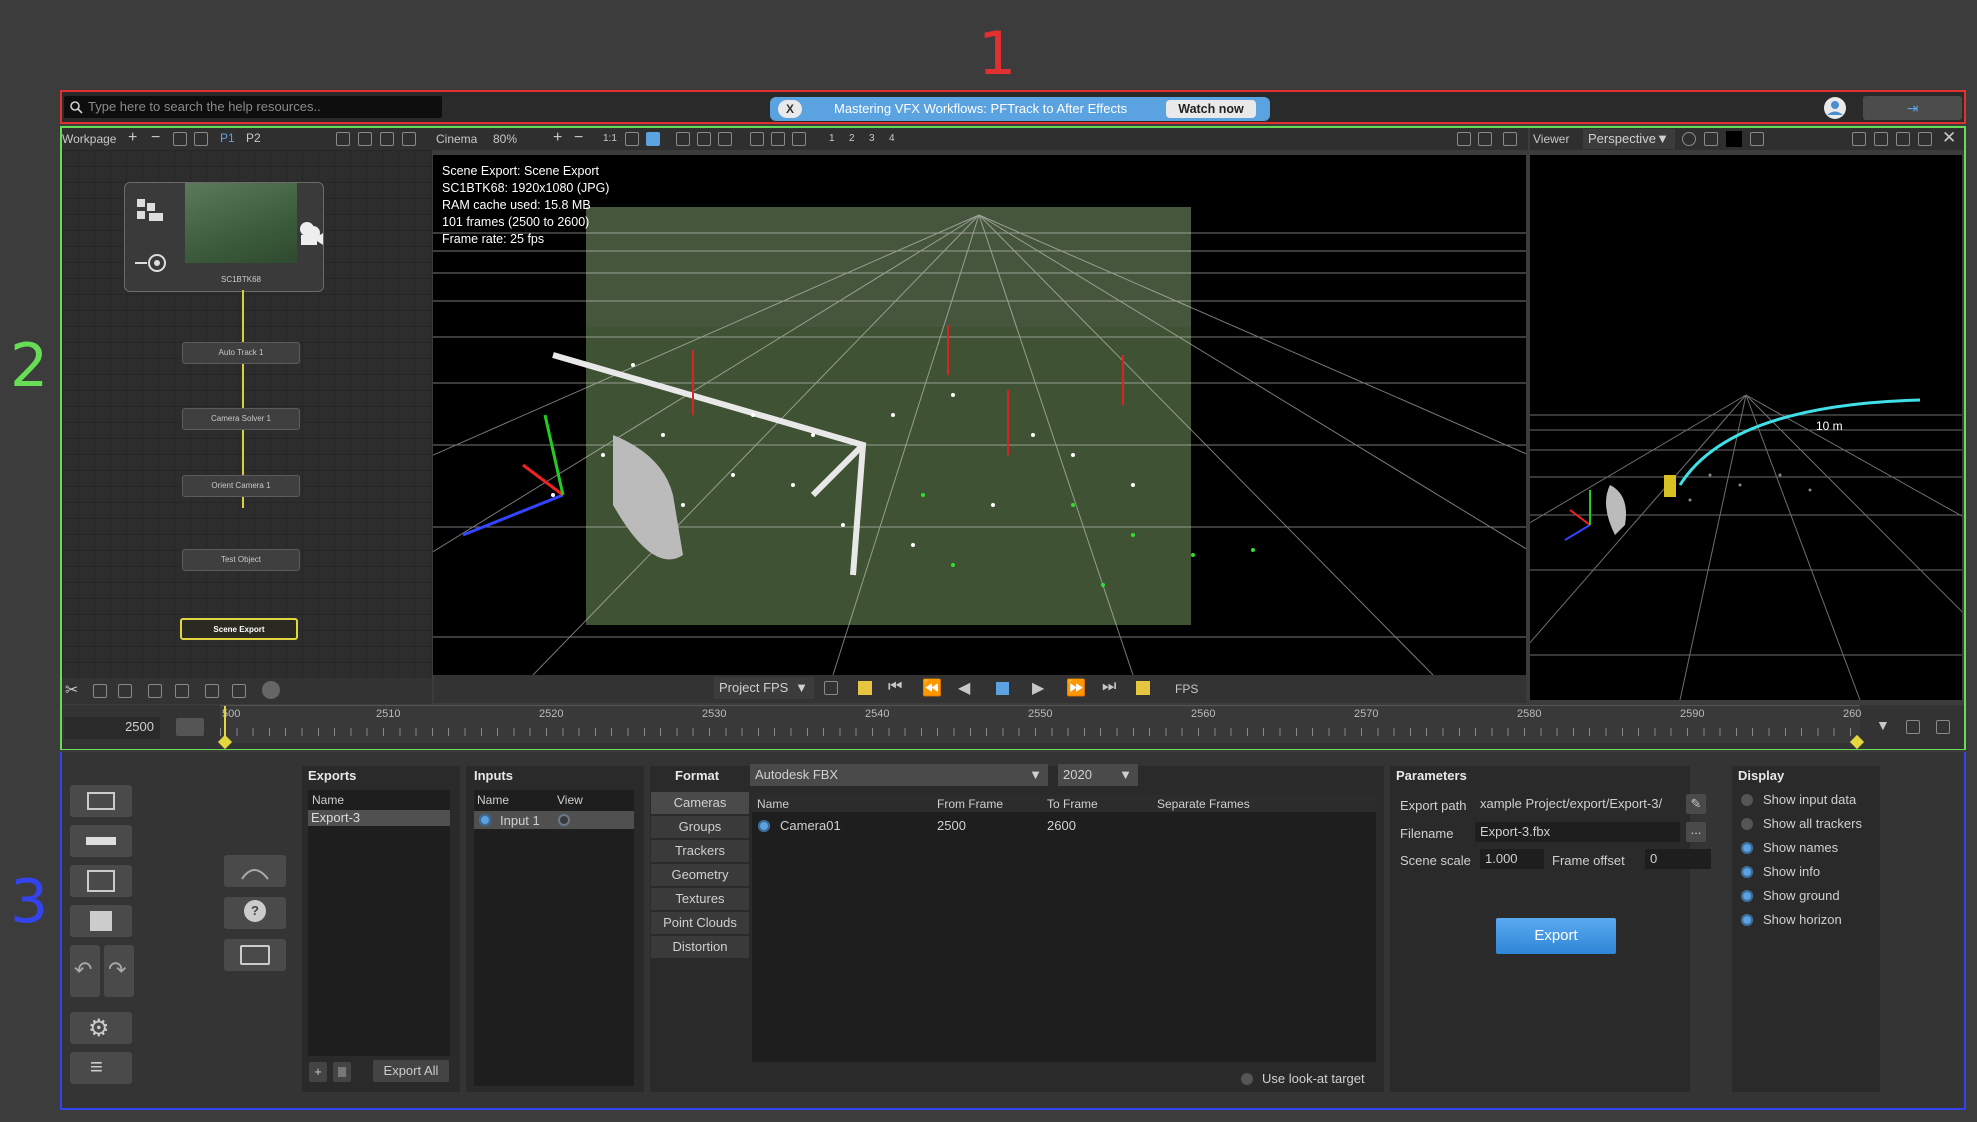 This screenshot has height=1122, width=1977. What do you see at coordinates (1577, 832) in the screenshot?
I see `filename-field: Export-3.fbx` at bounding box center [1577, 832].